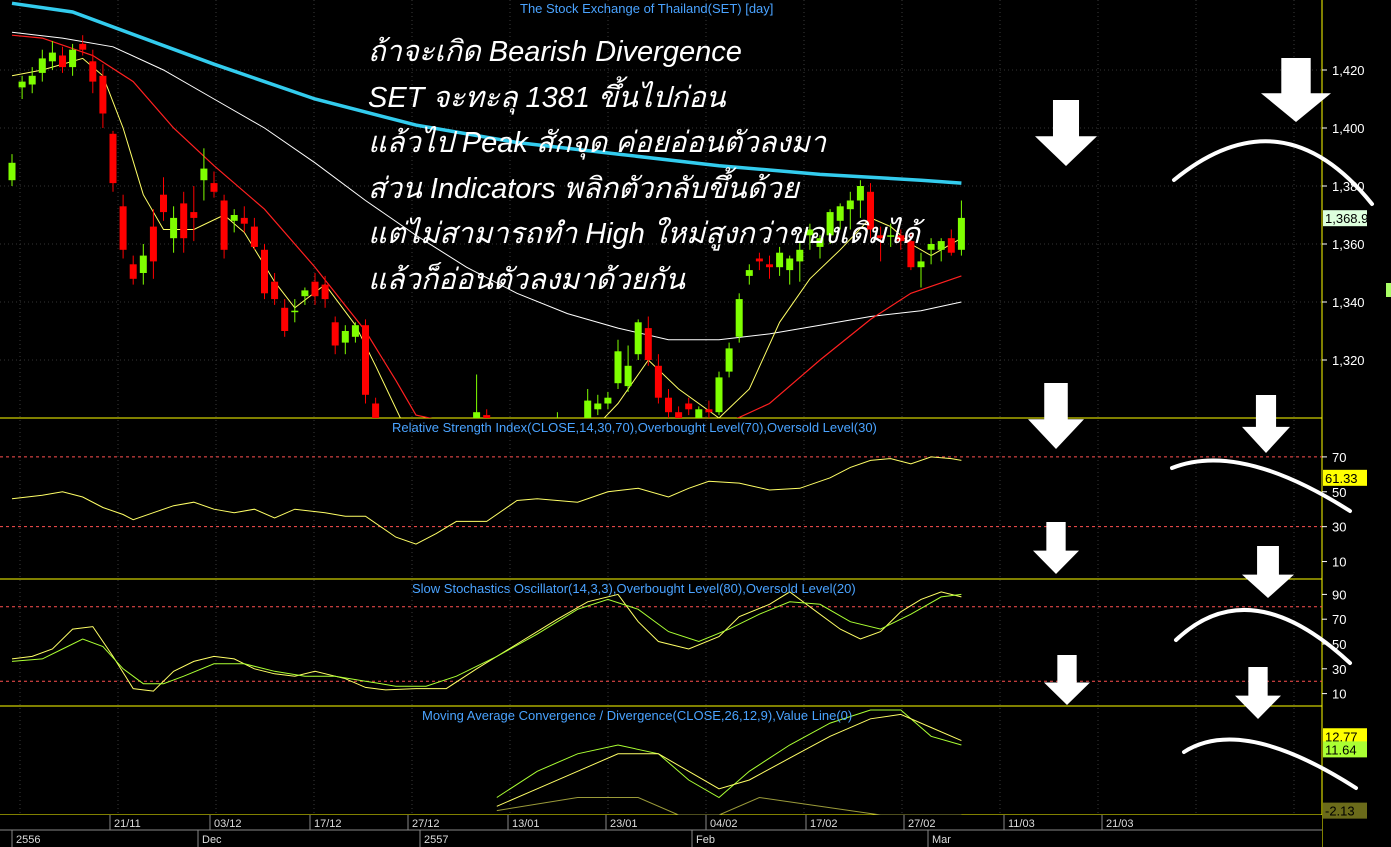  Describe the element at coordinates (526, 279) in the screenshot. I see `annotation-line: แล้วก็อ่อนตัวลงมาด้วยกัน` at that location.